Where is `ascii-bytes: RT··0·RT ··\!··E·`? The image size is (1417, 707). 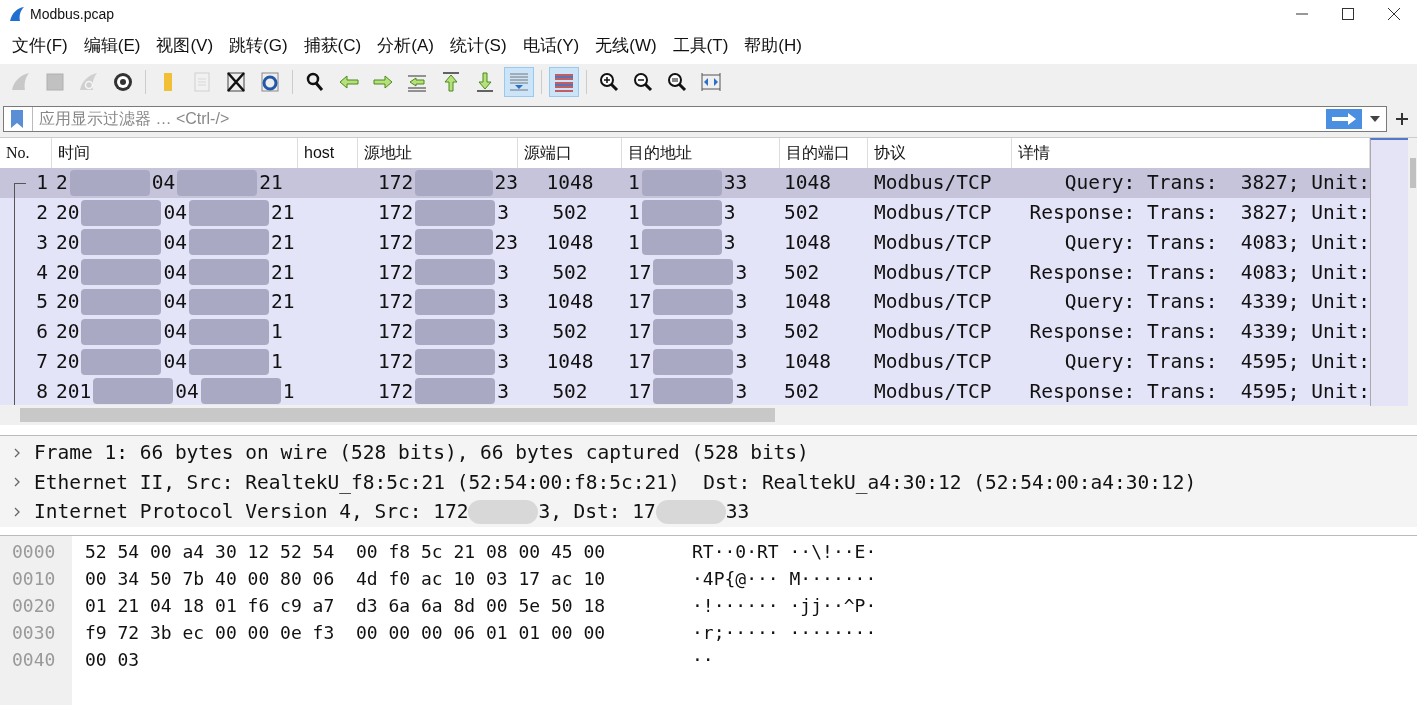 ascii-bytes: RT··0·RT ··\!··E· is located at coordinates (784, 551).